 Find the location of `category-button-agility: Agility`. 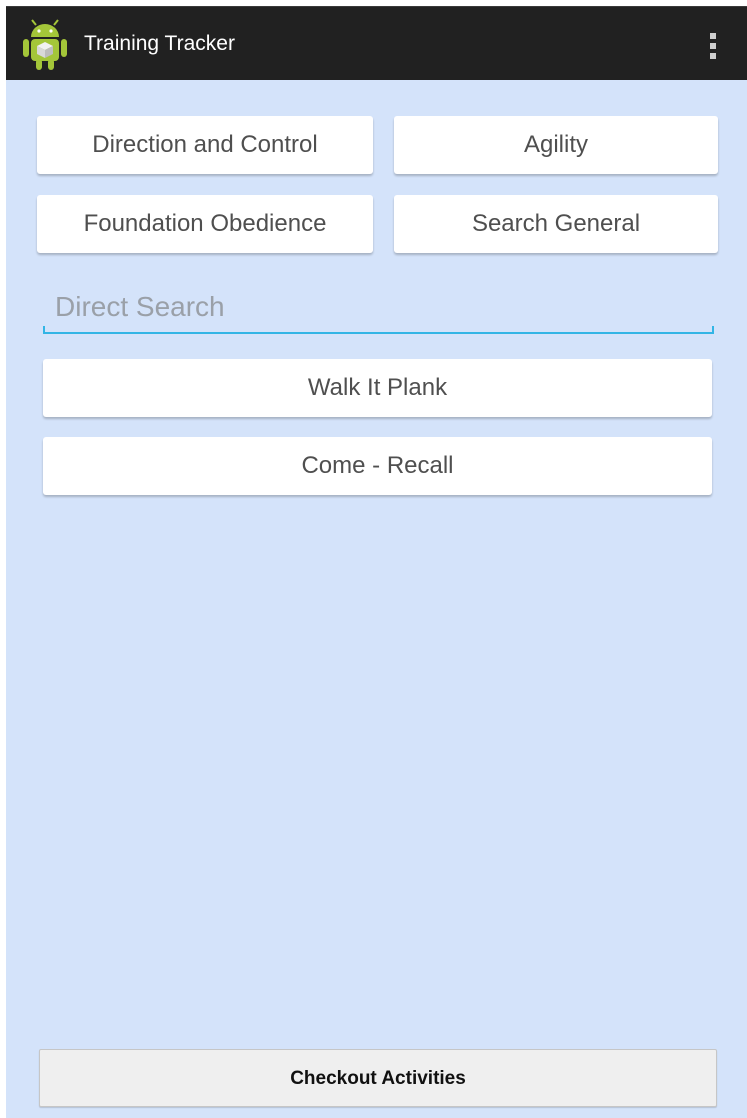

category-button-agility: Agility is located at coordinates (556, 145).